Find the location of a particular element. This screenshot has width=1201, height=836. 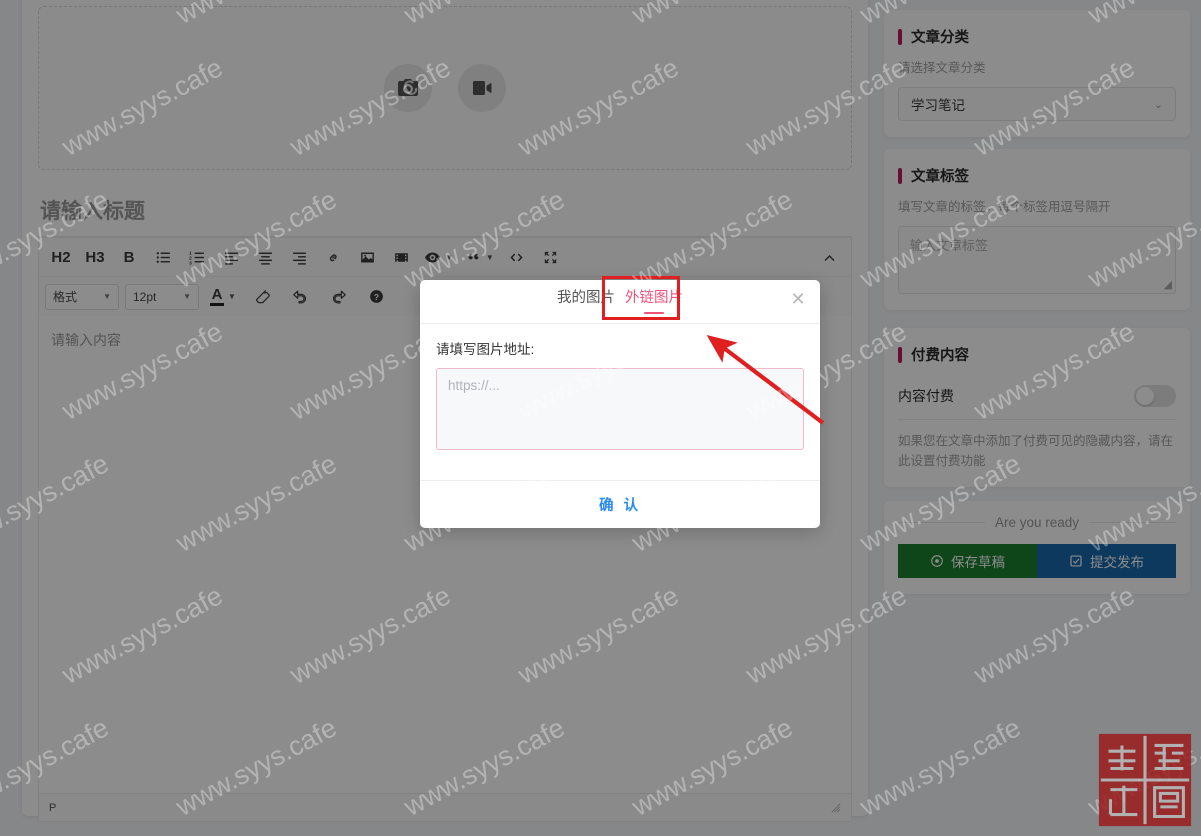

insert-image-dialog: 我的图片 外链图片 ✕ 请填写图片地址: 确 认 is located at coordinates (620, 402).